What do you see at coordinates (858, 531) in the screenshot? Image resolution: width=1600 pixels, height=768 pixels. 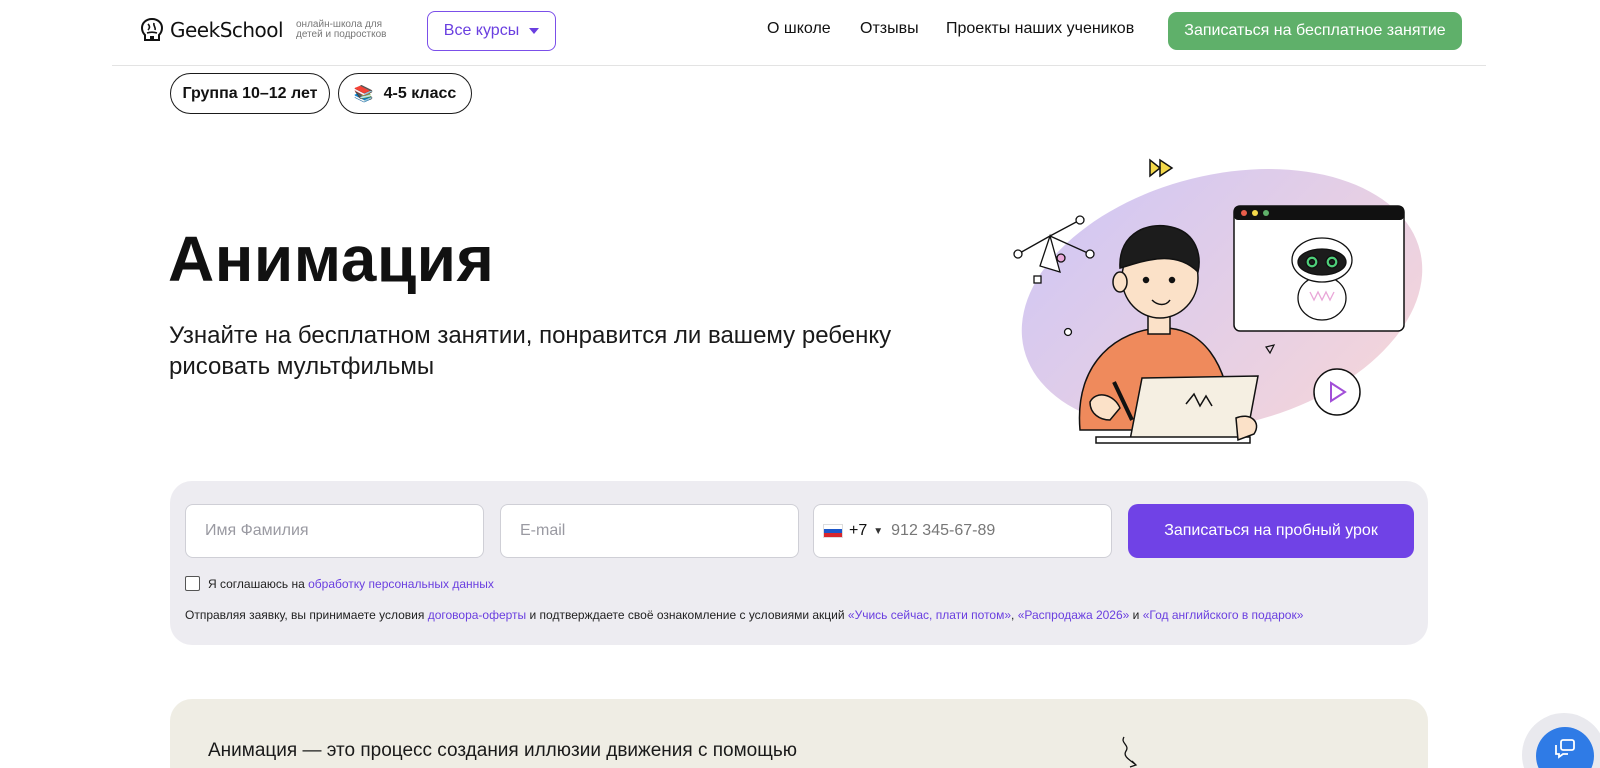 I see `phone-code: +7` at bounding box center [858, 531].